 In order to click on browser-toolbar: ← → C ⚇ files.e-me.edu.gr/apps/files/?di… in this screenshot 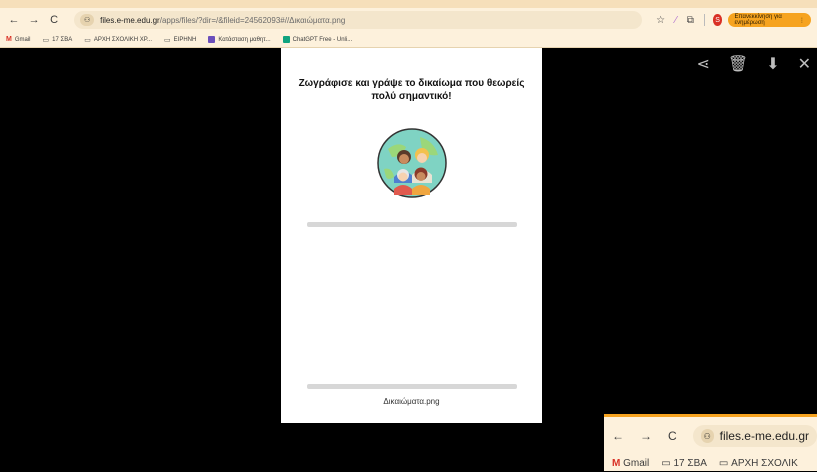, I will do `click(408, 20)`.